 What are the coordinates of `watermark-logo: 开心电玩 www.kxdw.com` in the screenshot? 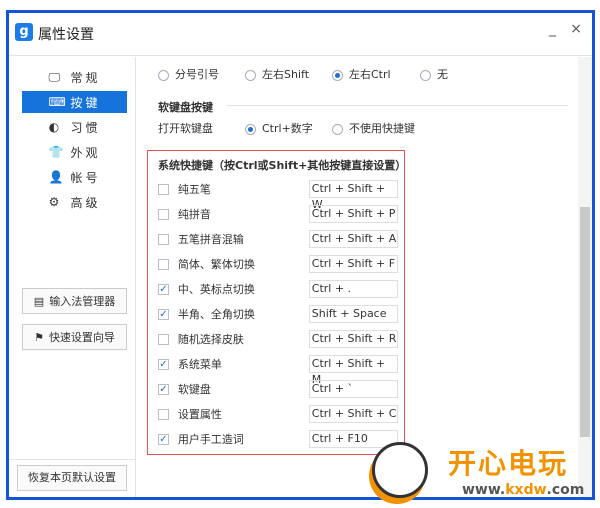 It's located at (483, 471).